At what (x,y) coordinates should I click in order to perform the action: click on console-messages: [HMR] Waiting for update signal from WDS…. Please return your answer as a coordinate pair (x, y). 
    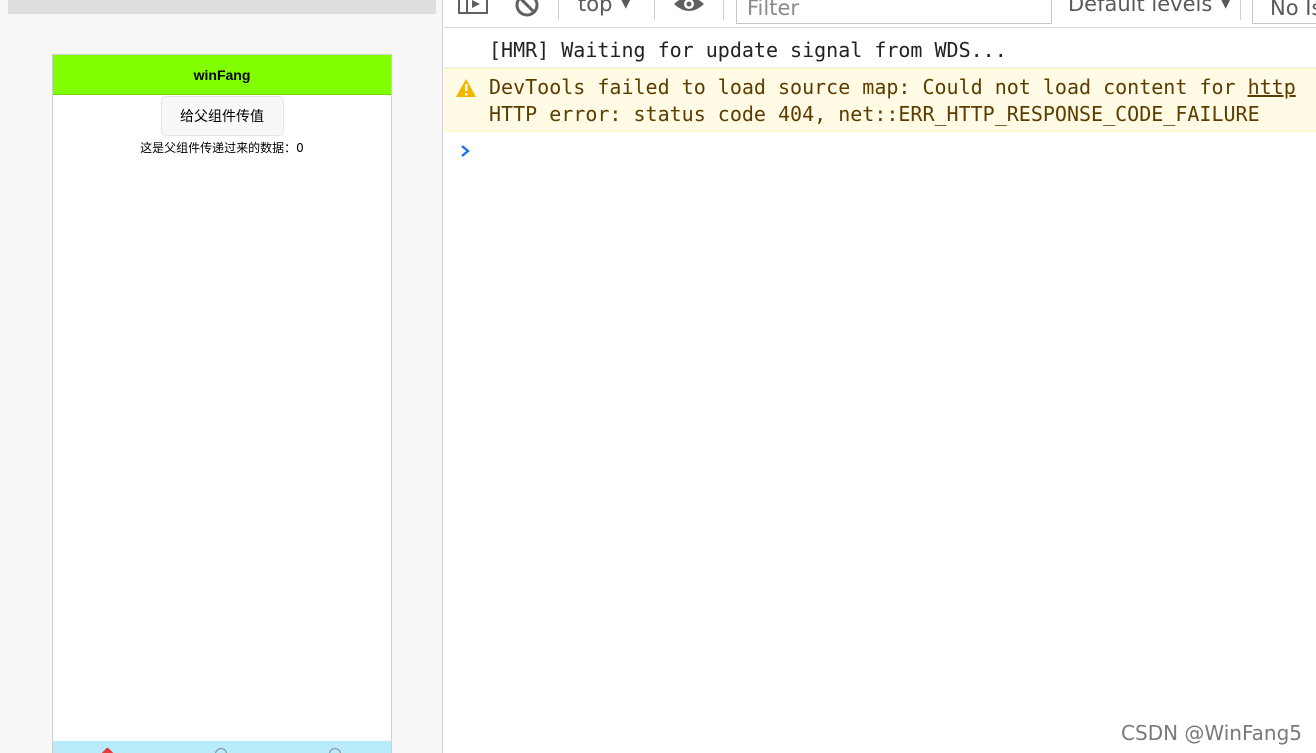
    Looking at the image, I should click on (880, 100).